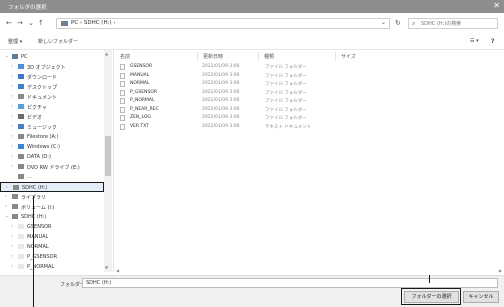 The width and height of the screenshot is (504, 307). What do you see at coordinates (106, 53) in the screenshot?
I see `scroll-up-icon: ▲` at bounding box center [106, 53].